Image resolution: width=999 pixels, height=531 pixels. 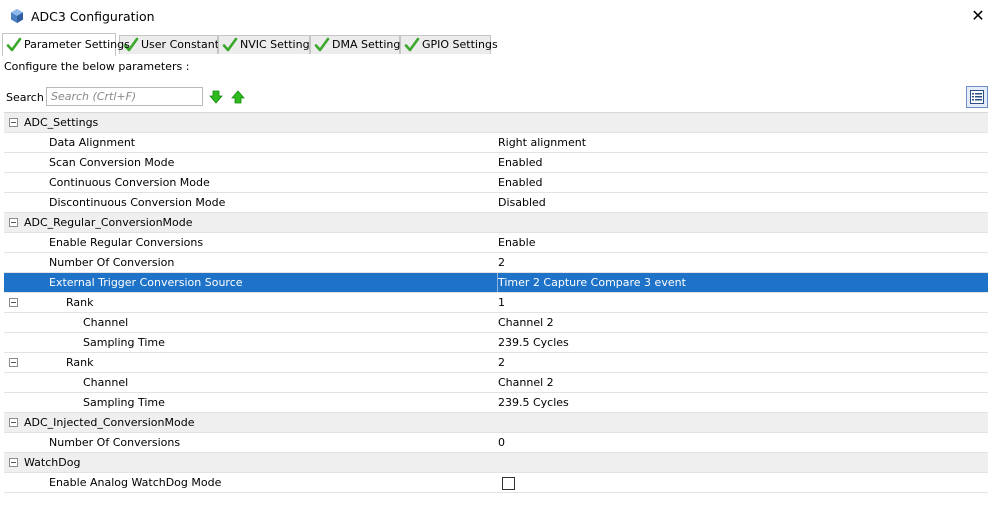 I want to click on tab-label: DMA Settings, so click(x=369, y=44).